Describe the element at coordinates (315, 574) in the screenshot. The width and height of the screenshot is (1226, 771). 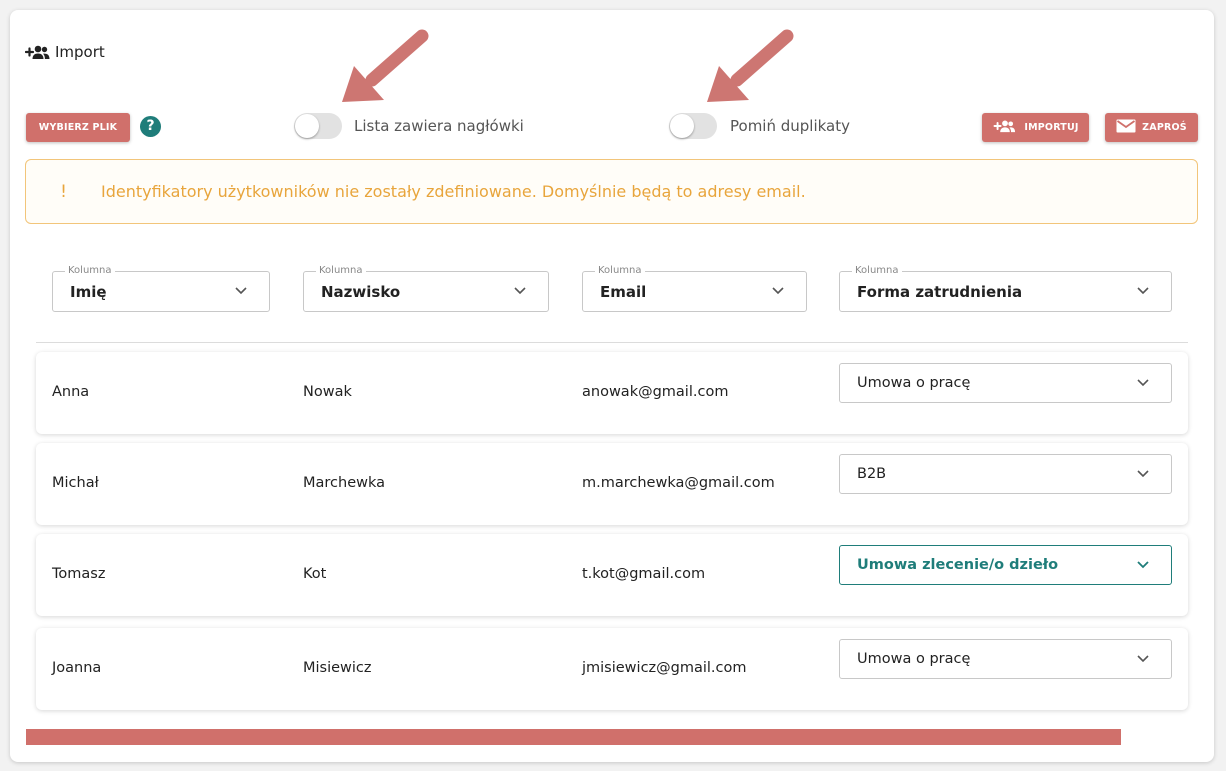
I see `cell-last-name: Kot` at that location.